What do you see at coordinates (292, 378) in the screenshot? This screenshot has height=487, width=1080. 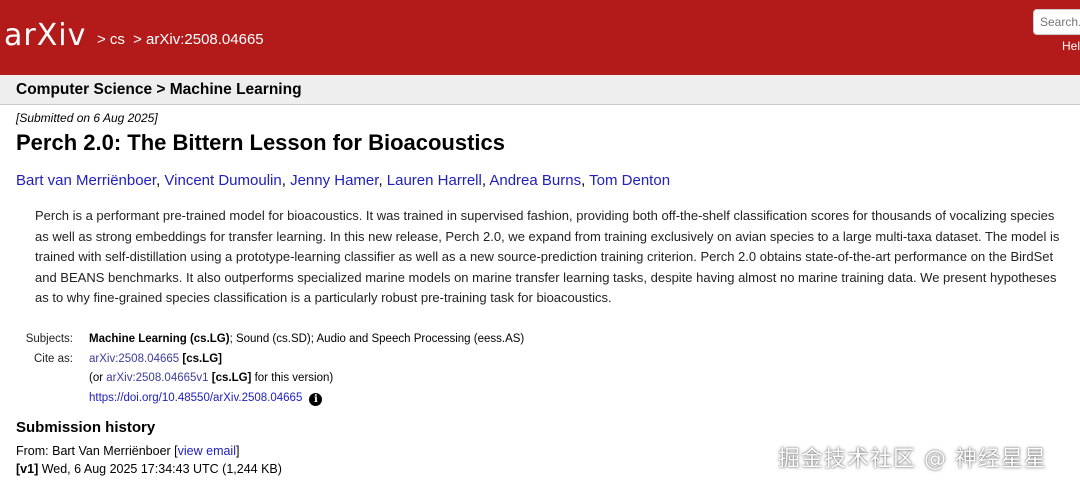 I see `version-suffix: for this version)` at bounding box center [292, 378].